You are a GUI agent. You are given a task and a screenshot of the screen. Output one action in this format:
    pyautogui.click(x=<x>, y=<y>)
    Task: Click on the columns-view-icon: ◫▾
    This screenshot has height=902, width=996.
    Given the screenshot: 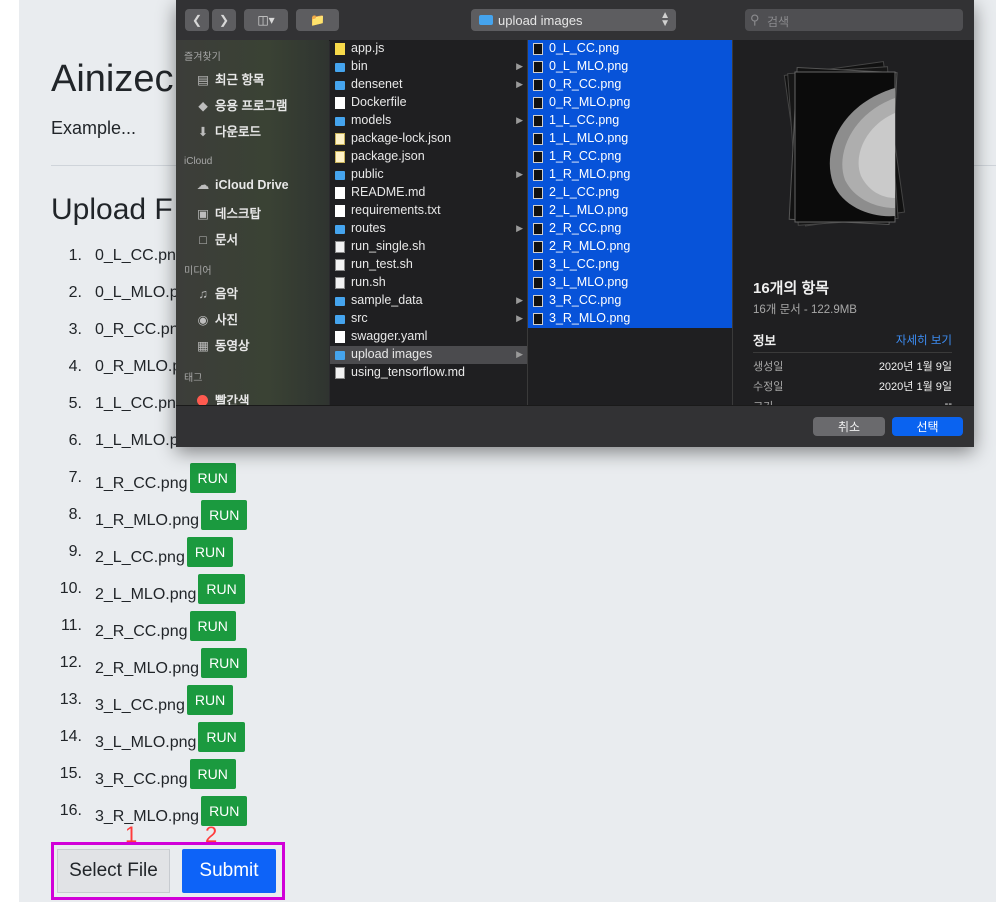 What is the action you would take?
    pyautogui.click(x=266, y=20)
    